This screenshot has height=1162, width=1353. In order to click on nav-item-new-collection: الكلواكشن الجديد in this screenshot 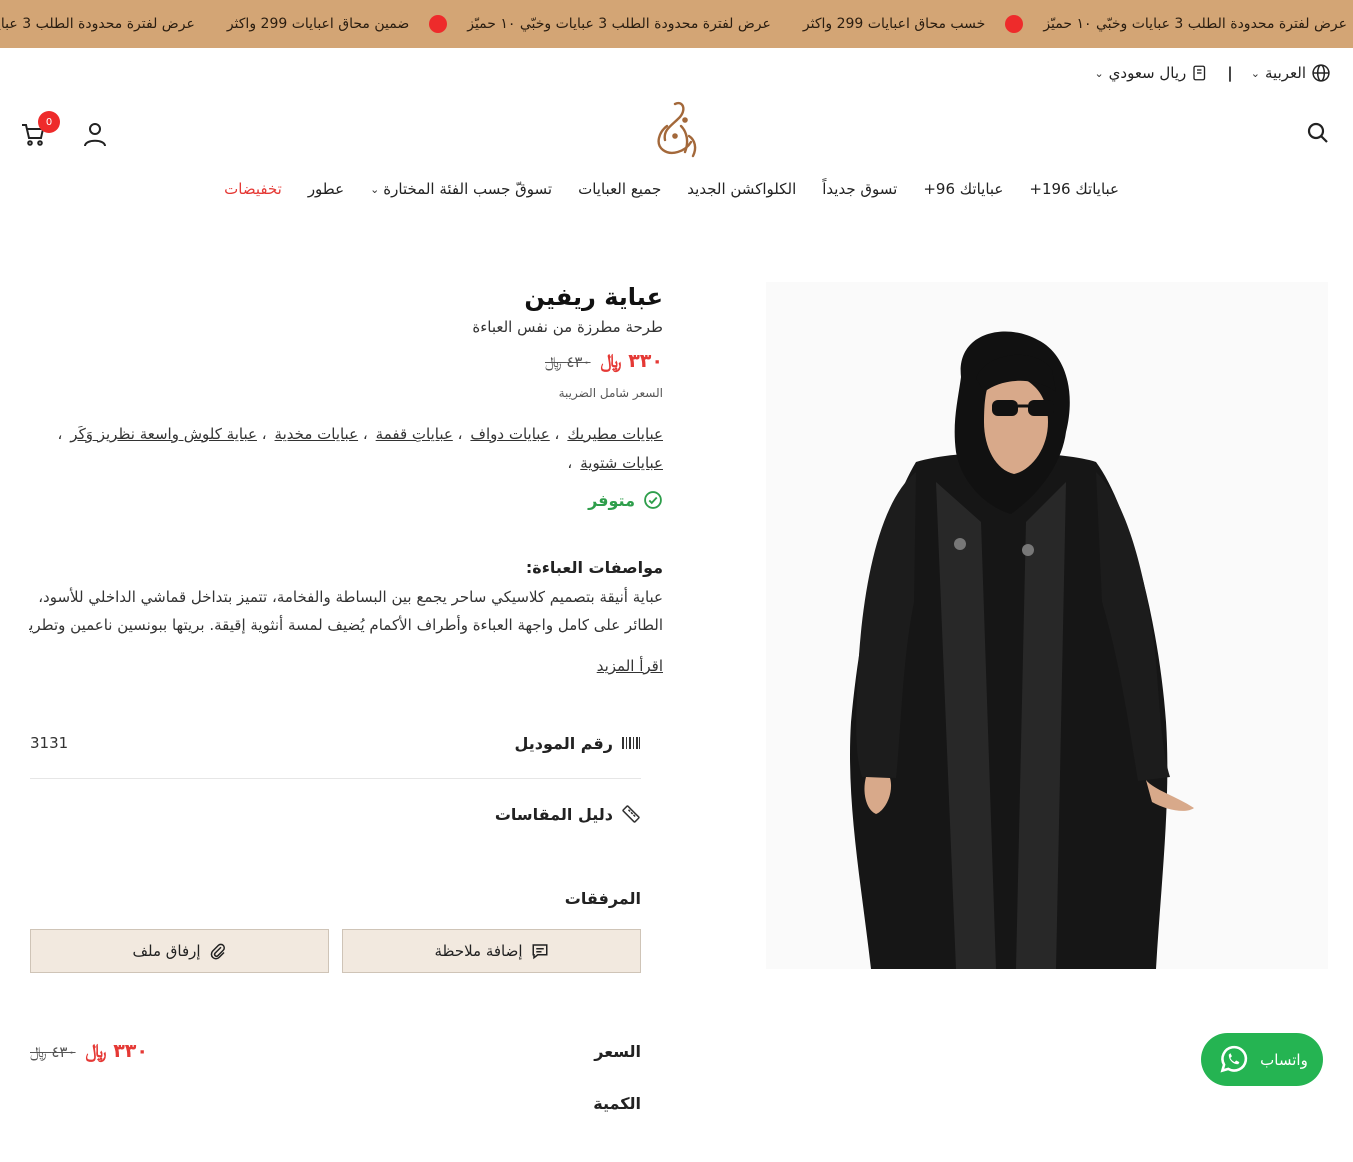, I will do `click(741, 189)`.